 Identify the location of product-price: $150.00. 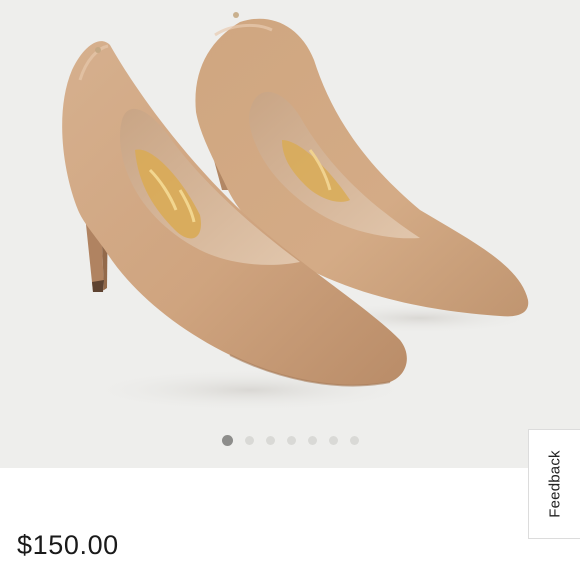
(68, 545).